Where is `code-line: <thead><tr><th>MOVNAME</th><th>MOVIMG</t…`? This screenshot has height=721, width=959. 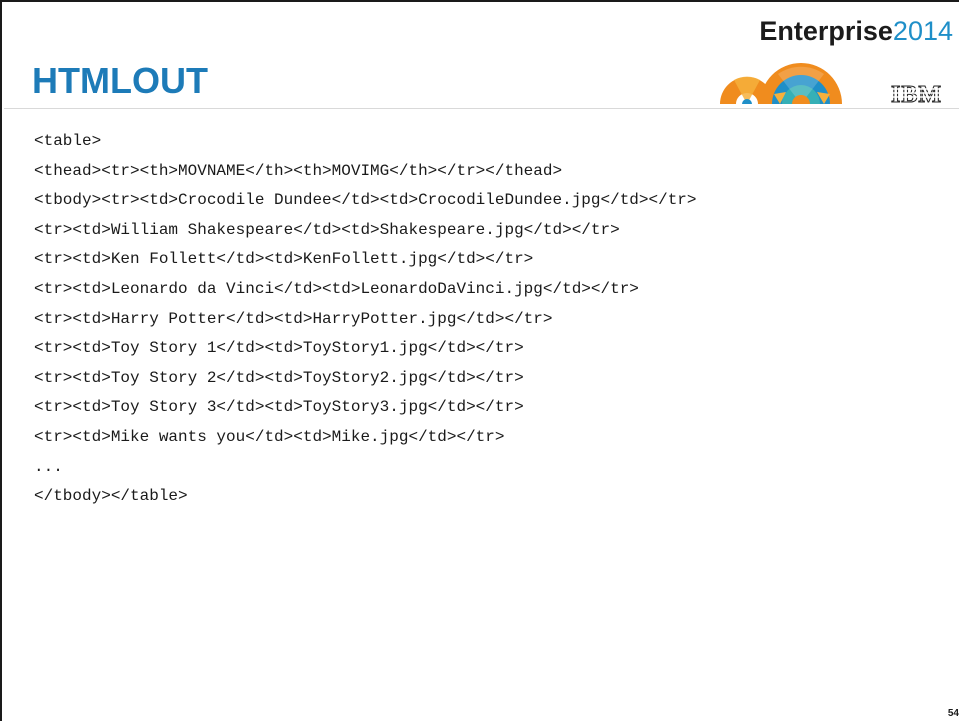 code-line: <thead><tr><th>MOVNAME</th><th>MOVIMG</t… is located at coordinates (298, 170).